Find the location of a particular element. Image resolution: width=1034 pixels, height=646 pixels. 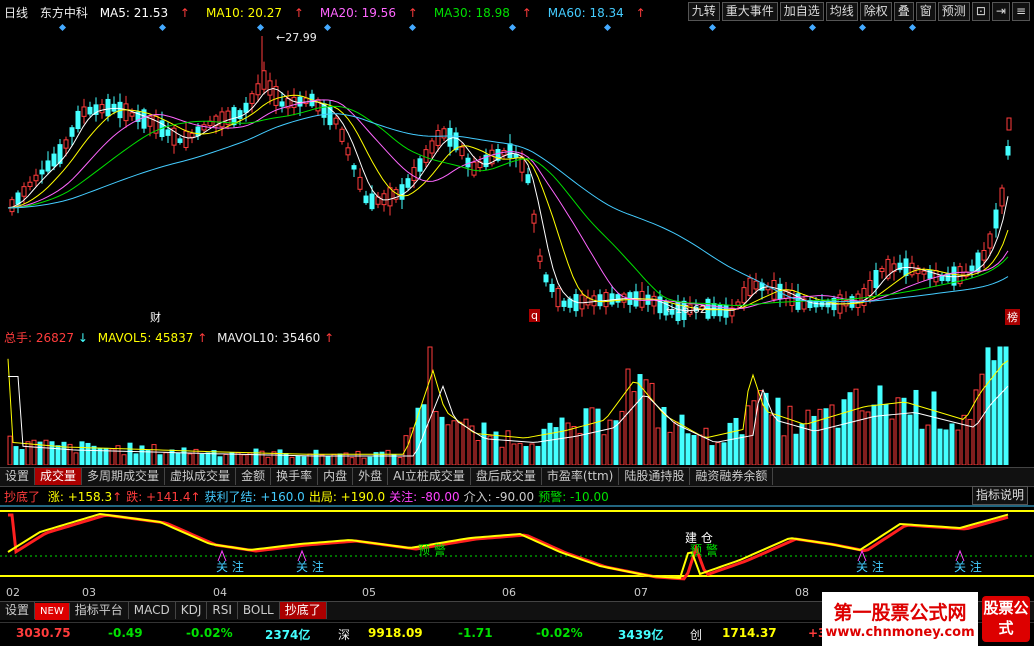

volume-tab: 盘后成交量 is located at coordinates (506, 476).